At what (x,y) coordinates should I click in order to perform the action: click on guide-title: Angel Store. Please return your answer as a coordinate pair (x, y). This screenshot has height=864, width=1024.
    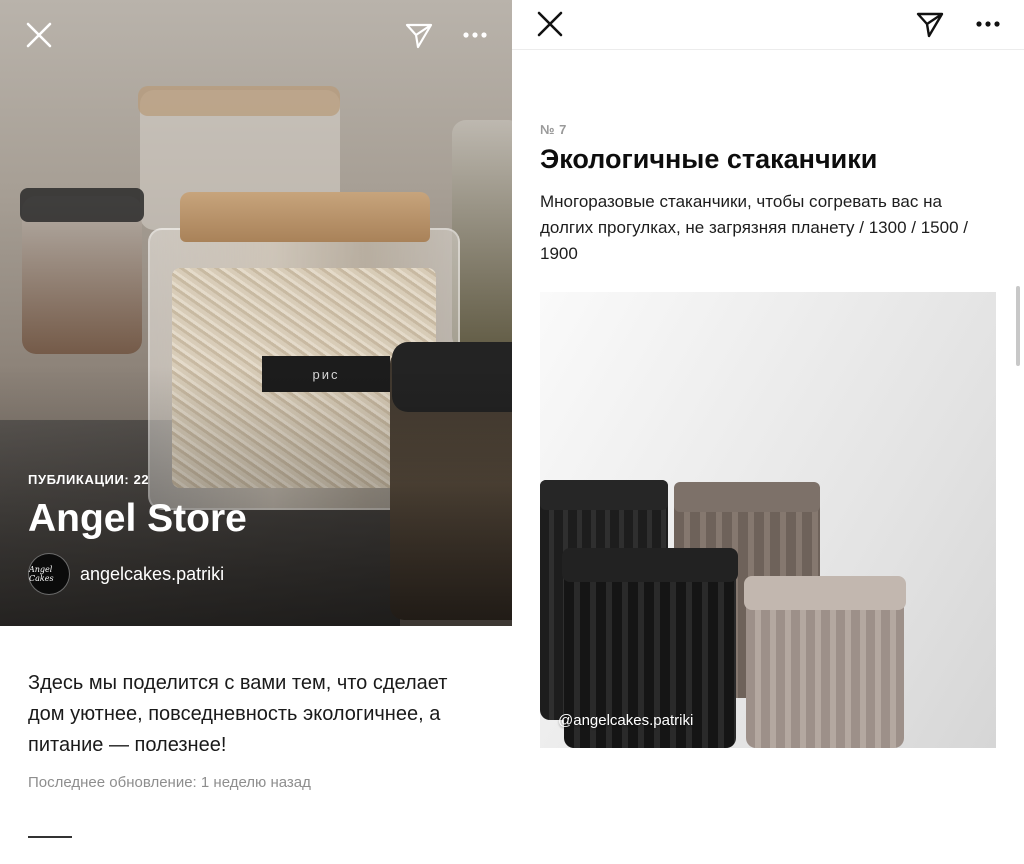
    Looking at the image, I should click on (137, 518).